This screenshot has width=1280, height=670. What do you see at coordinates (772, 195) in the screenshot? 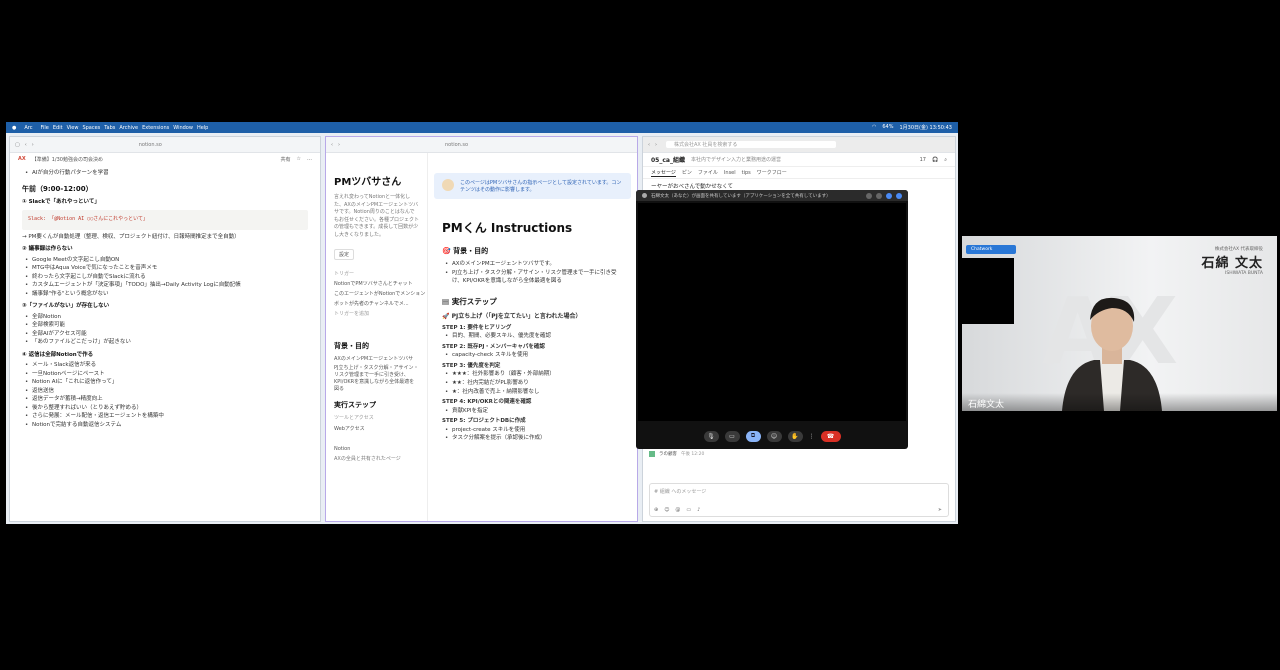
I see `meet-header: 石綿文太（あなた）が画面を共有しています（アプリケーションを全て共有しています）` at bounding box center [772, 195].